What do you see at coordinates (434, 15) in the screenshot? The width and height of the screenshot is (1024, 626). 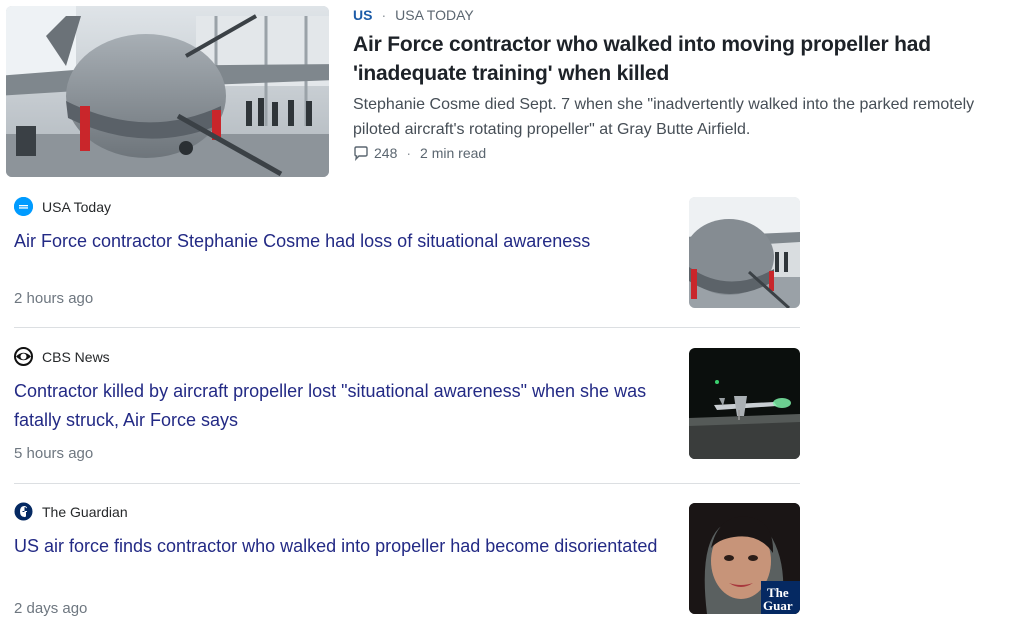 I see `publisher-name: USA TODAY` at bounding box center [434, 15].